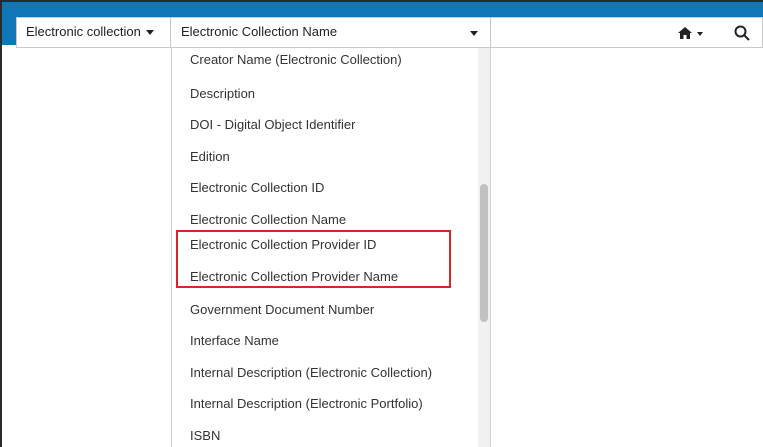  What do you see at coordinates (257, 188) in the screenshot?
I see `dropdown-option: Electronic Collection ID` at bounding box center [257, 188].